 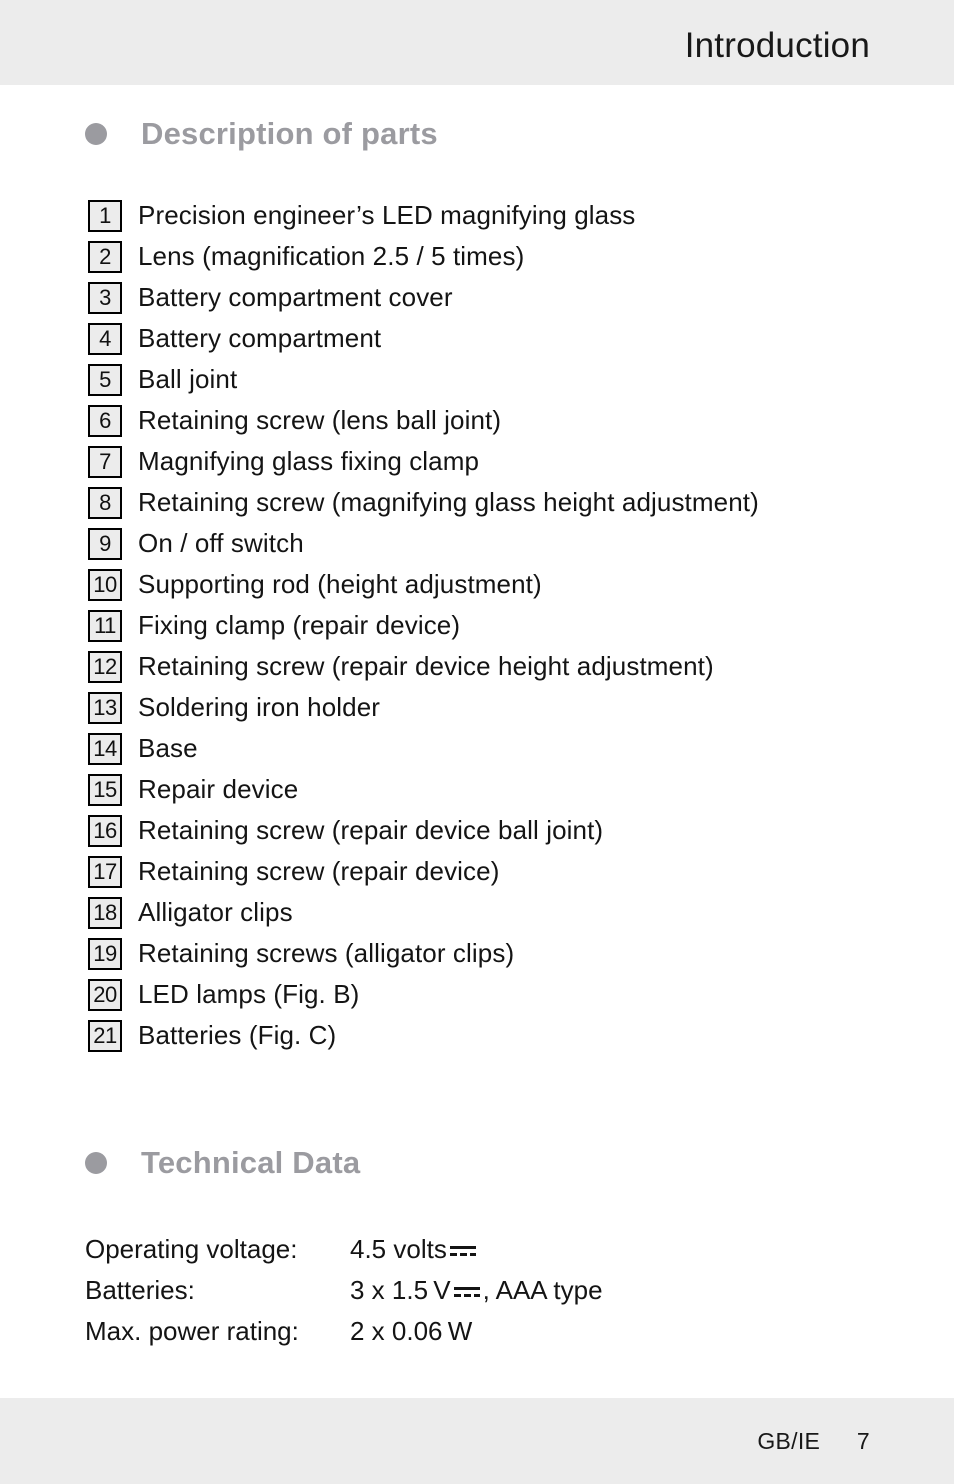 I want to click on part-list-item: 19 Retaining screws (alligator clips), so click(x=477, y=956).